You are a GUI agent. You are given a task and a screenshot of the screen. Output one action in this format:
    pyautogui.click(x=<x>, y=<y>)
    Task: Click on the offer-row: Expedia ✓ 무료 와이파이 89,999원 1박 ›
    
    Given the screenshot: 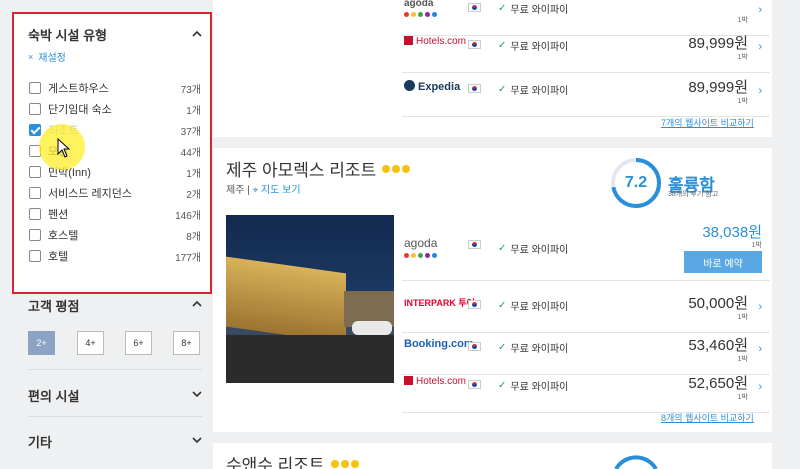 What is the action you would take?
    pyautogui.click(x=586, y=91)
    